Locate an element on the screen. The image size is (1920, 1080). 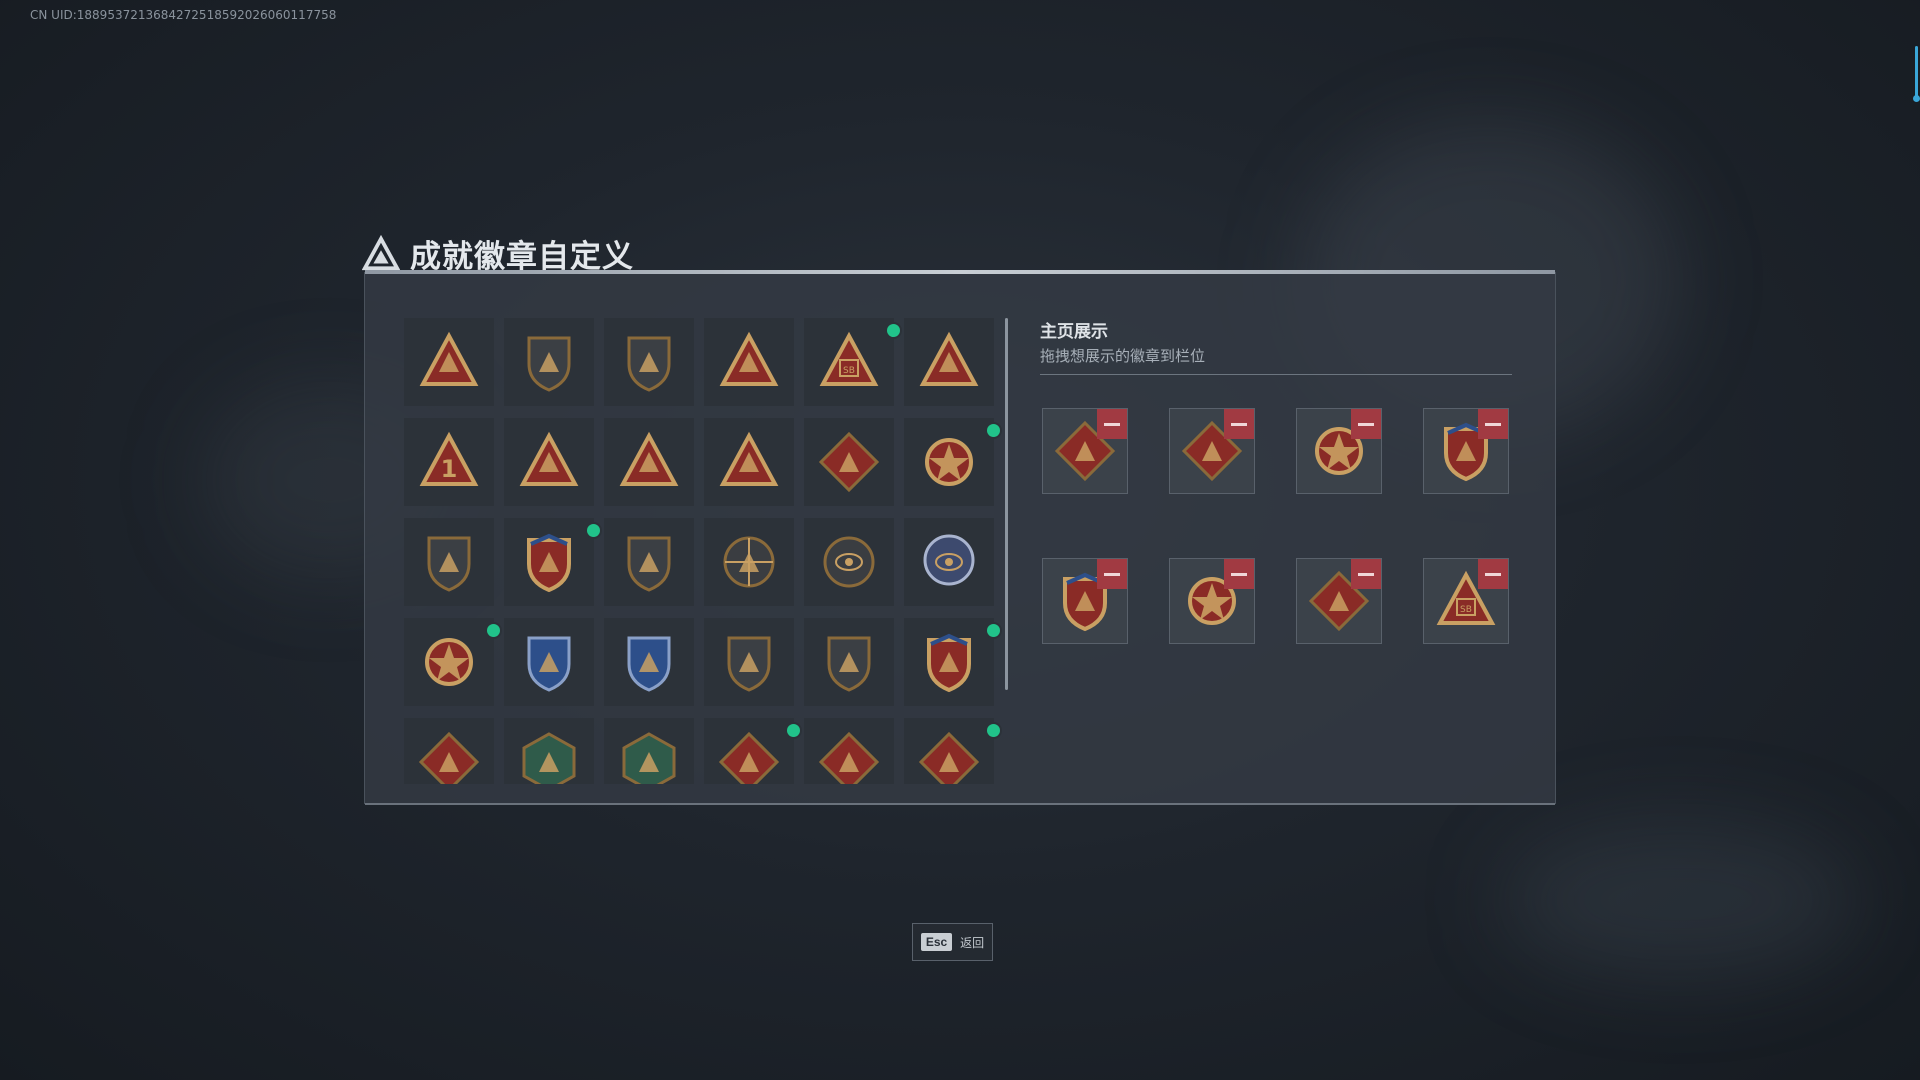
anchor-shield-badge-icon is located at coordinates (949, 663).